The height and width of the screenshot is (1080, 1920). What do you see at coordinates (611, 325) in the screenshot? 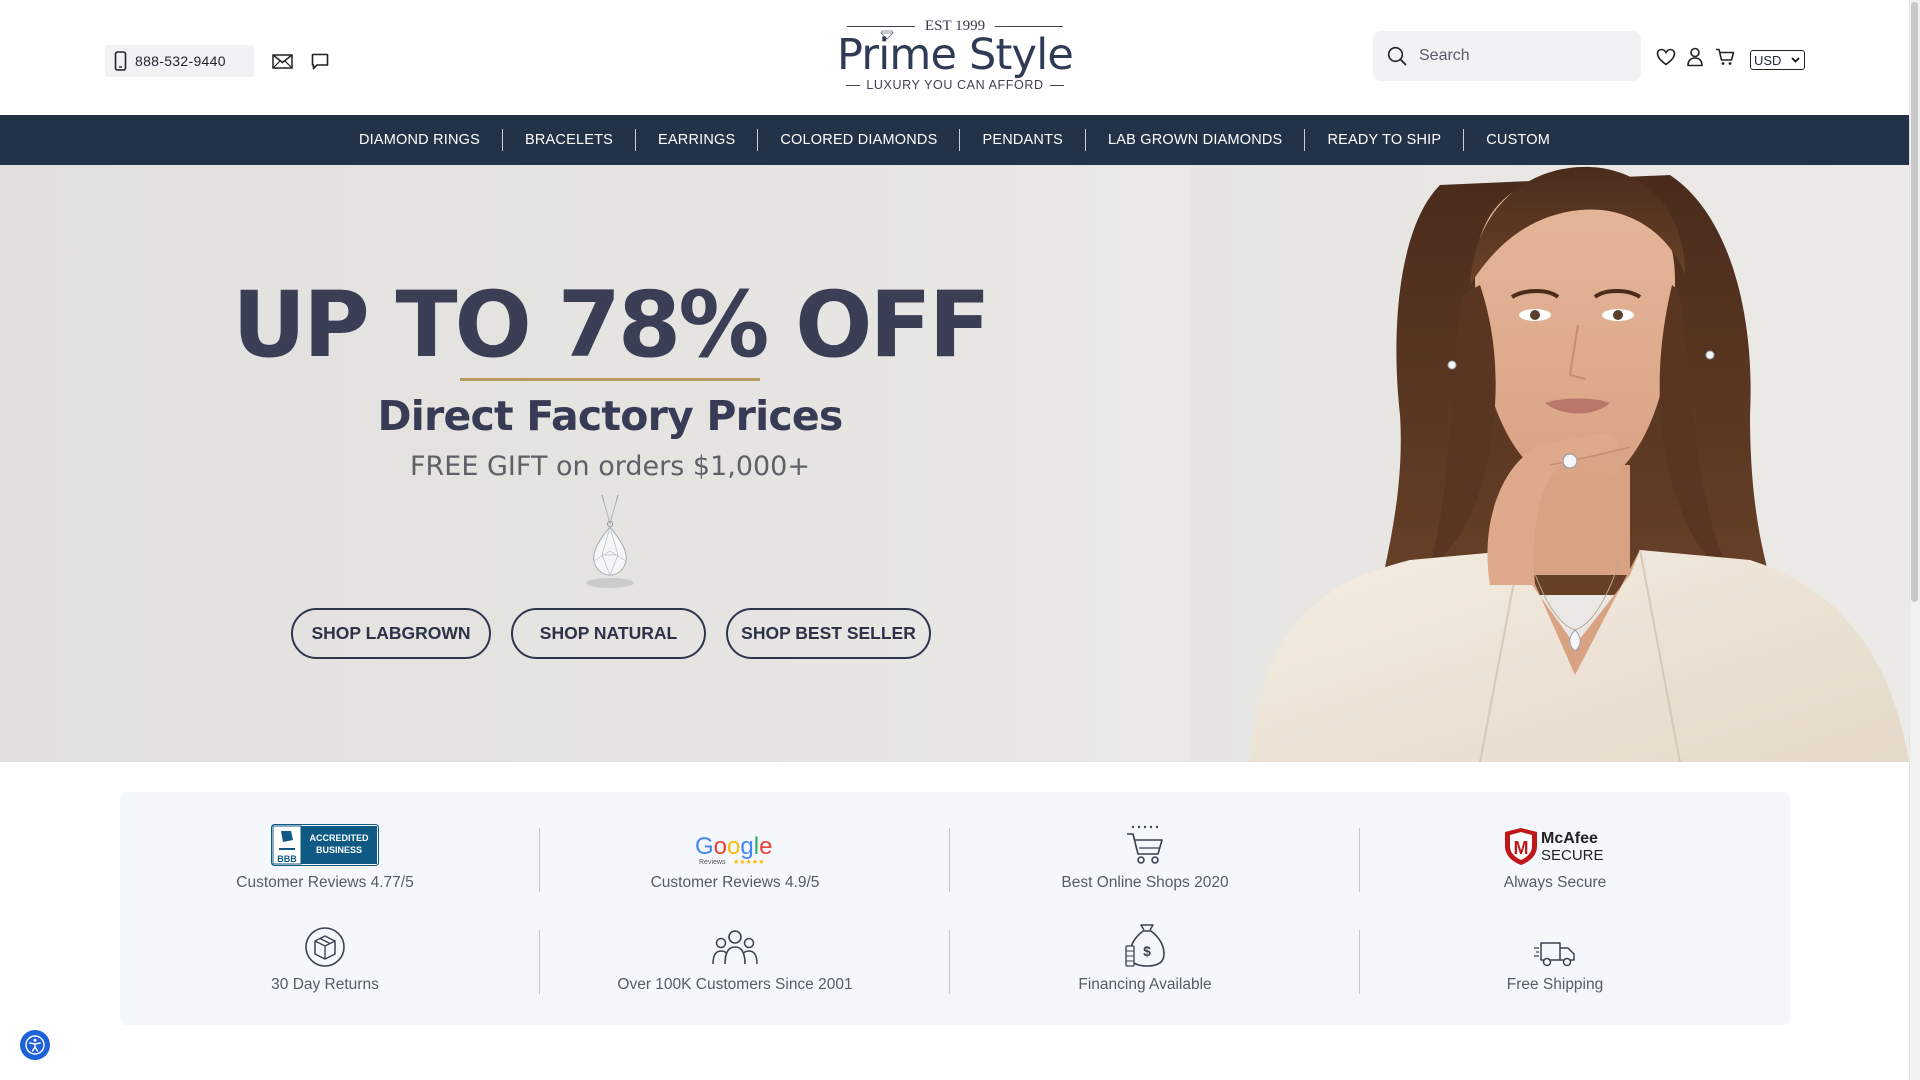
I see `hero-title: UP TO 78% OFF` at bounding box center [611, 325].